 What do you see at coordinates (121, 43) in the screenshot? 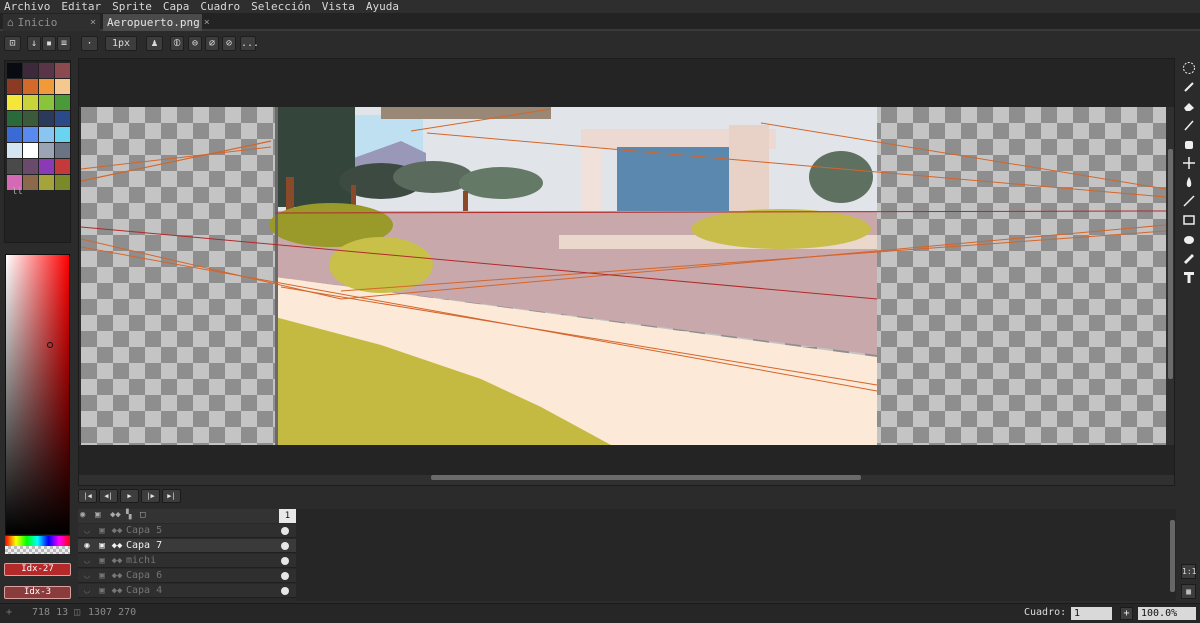
I see `brush-size-field: 1px` at bounding box center [121, 43].